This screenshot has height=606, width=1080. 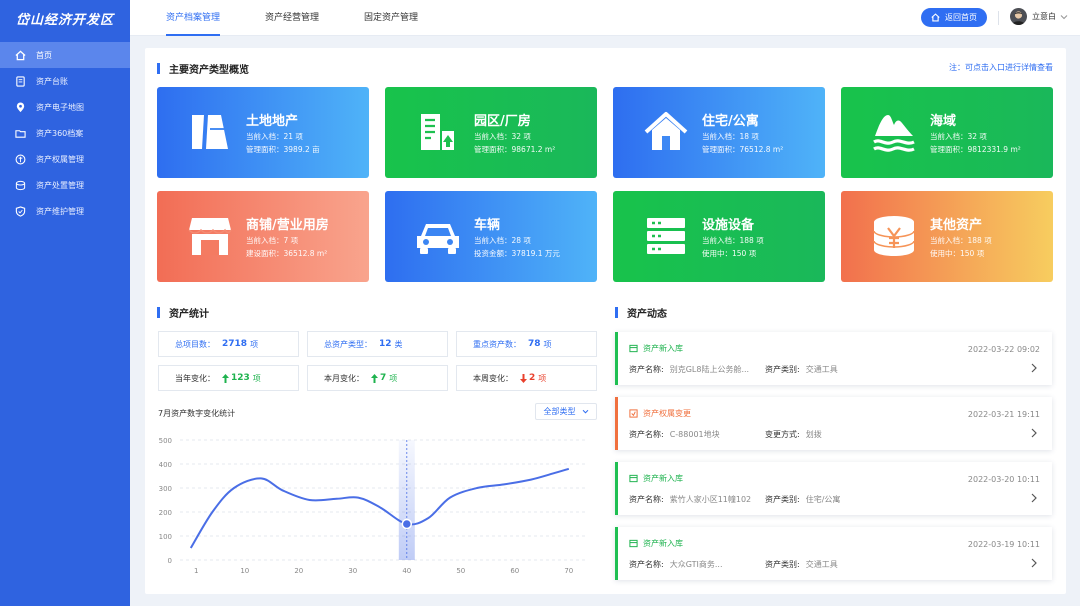 I want to click on field-value: 紫竹人家小区11幢102, so click(x=710, y=499).